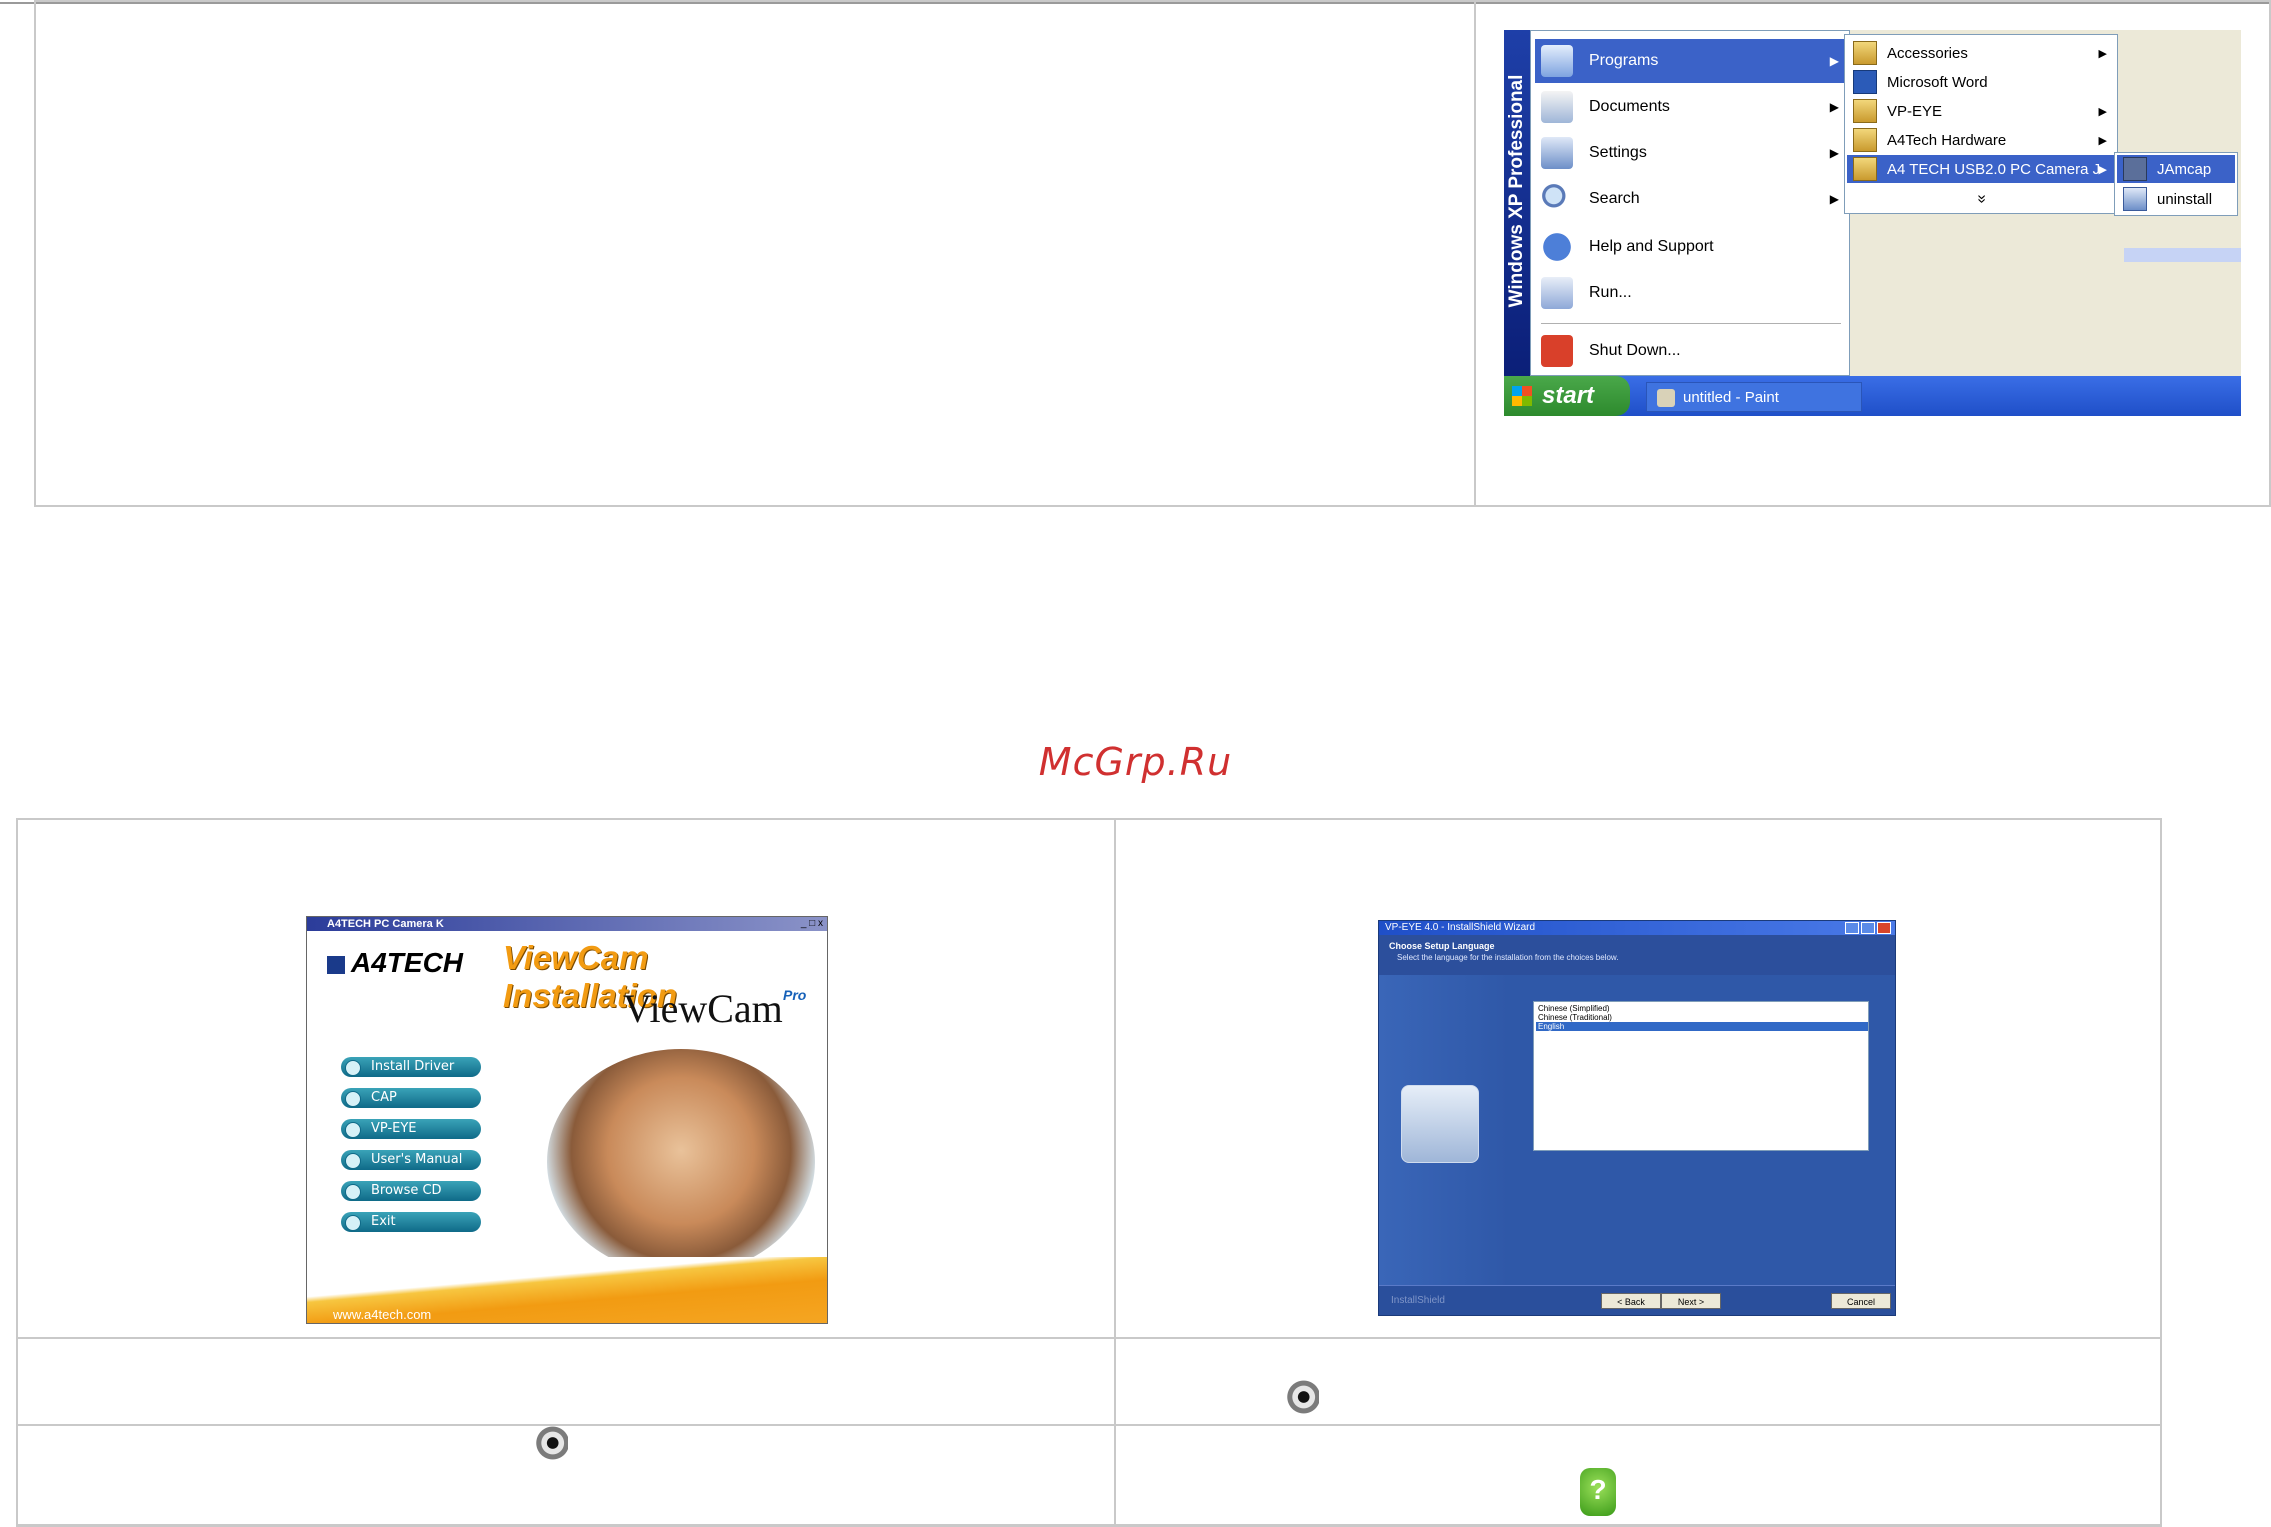 The image size is (2271, 1527). I want to click on minimize-icon, so click(1852, 928).